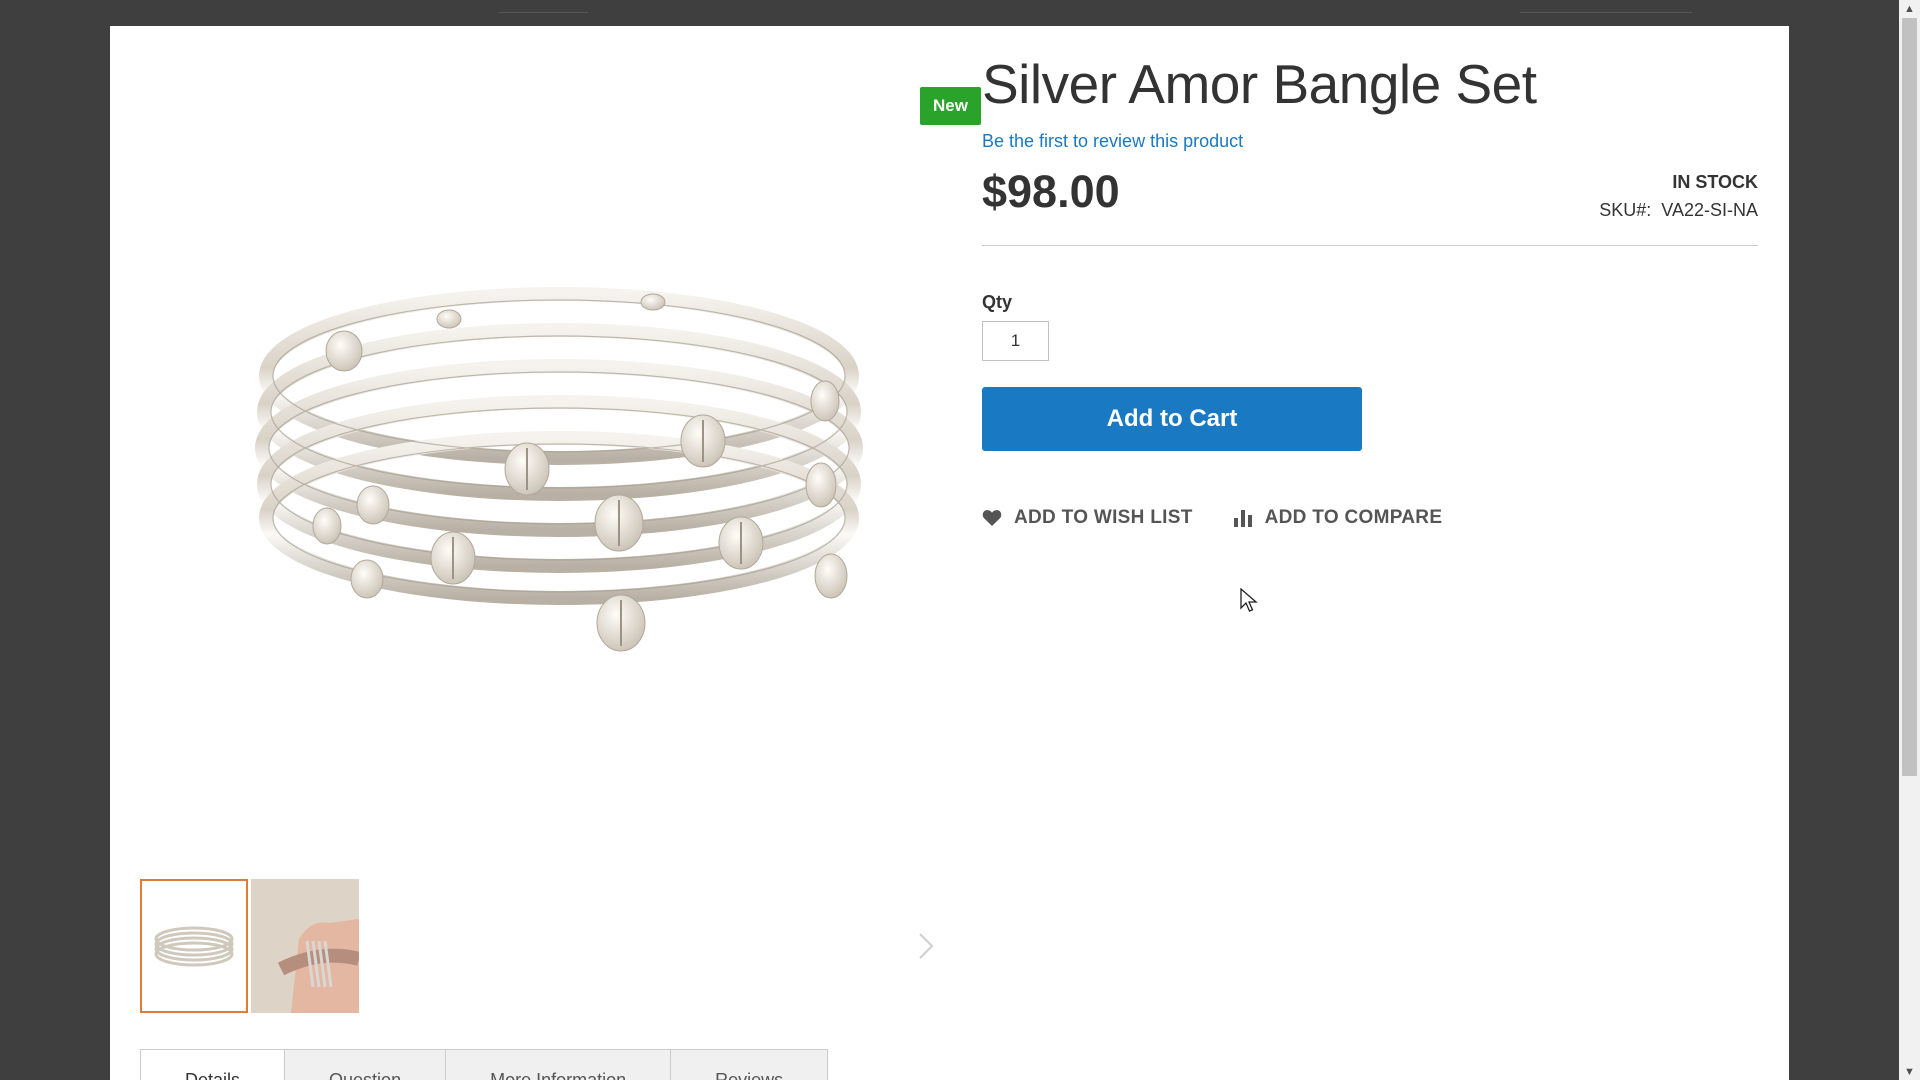 This screenshot has width=1920, height=1080. I want to click on page-scrollbar: ▲ ▼, so click(1909, 540).